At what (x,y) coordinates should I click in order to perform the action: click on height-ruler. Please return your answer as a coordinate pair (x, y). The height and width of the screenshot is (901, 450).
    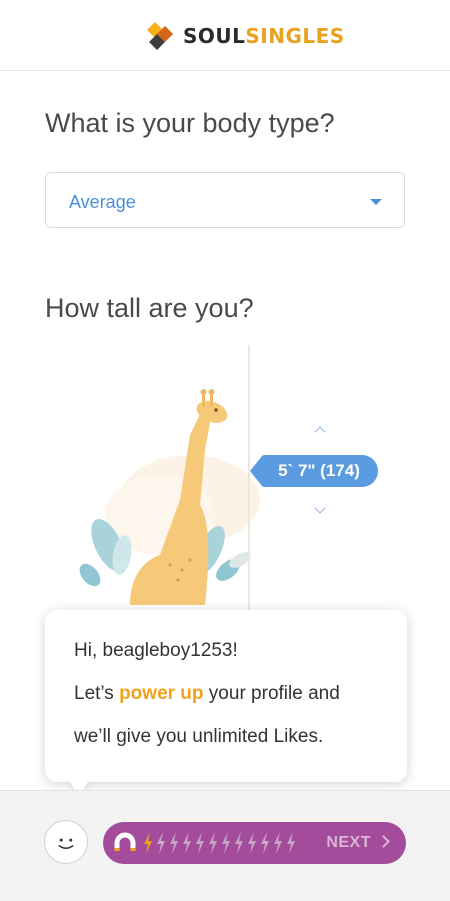
    Looking at the image, I should click on (249, 477).